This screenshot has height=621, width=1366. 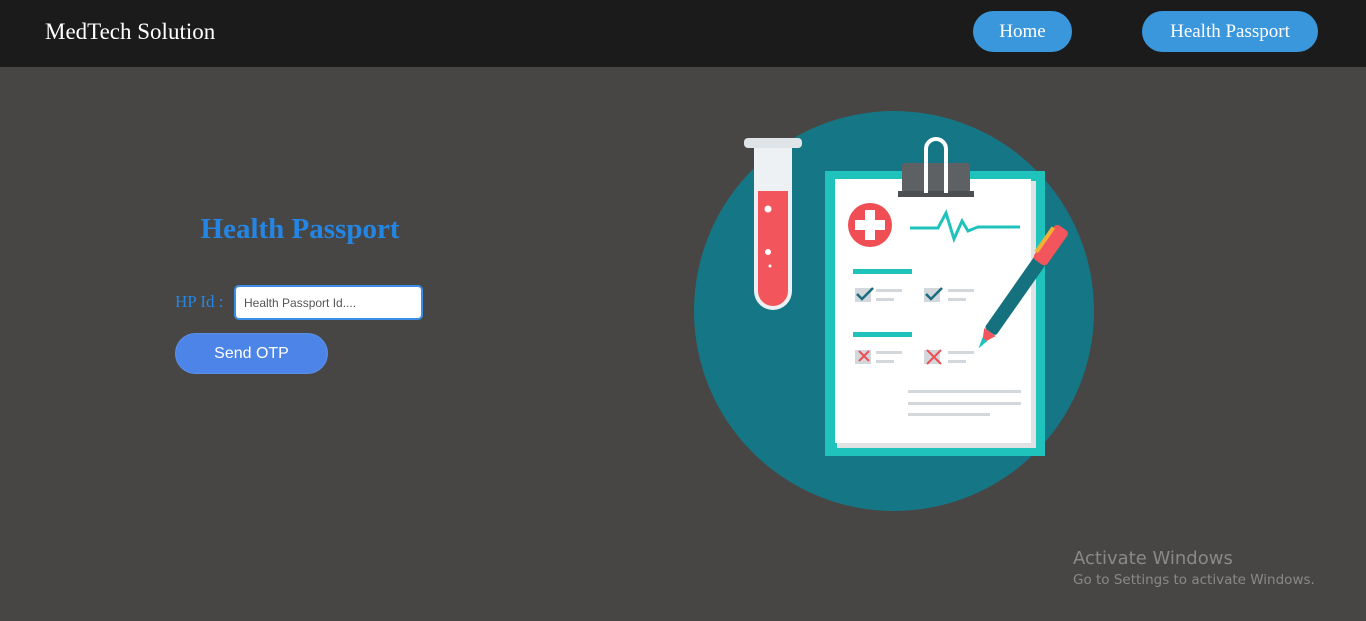 I want to click on nav-health-passport-button: Health Passport, so click(x=1230, y=31).